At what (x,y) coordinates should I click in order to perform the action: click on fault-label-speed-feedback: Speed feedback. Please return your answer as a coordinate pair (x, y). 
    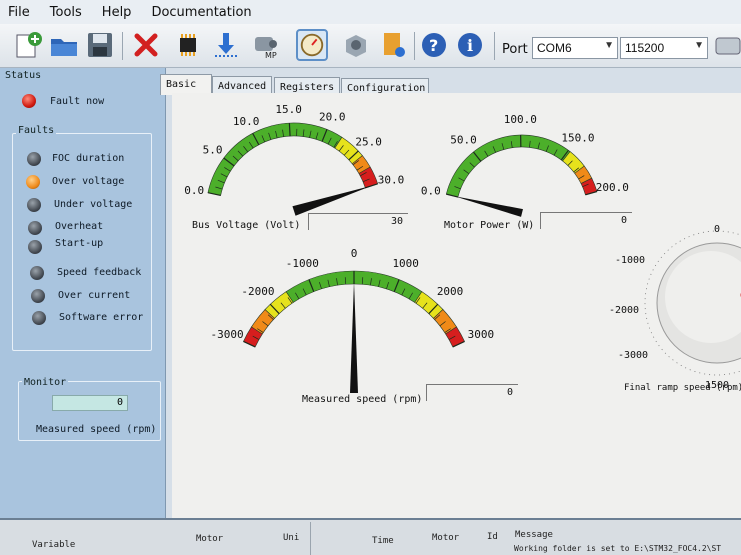
    Looking at the image, I should click on (99, 272).